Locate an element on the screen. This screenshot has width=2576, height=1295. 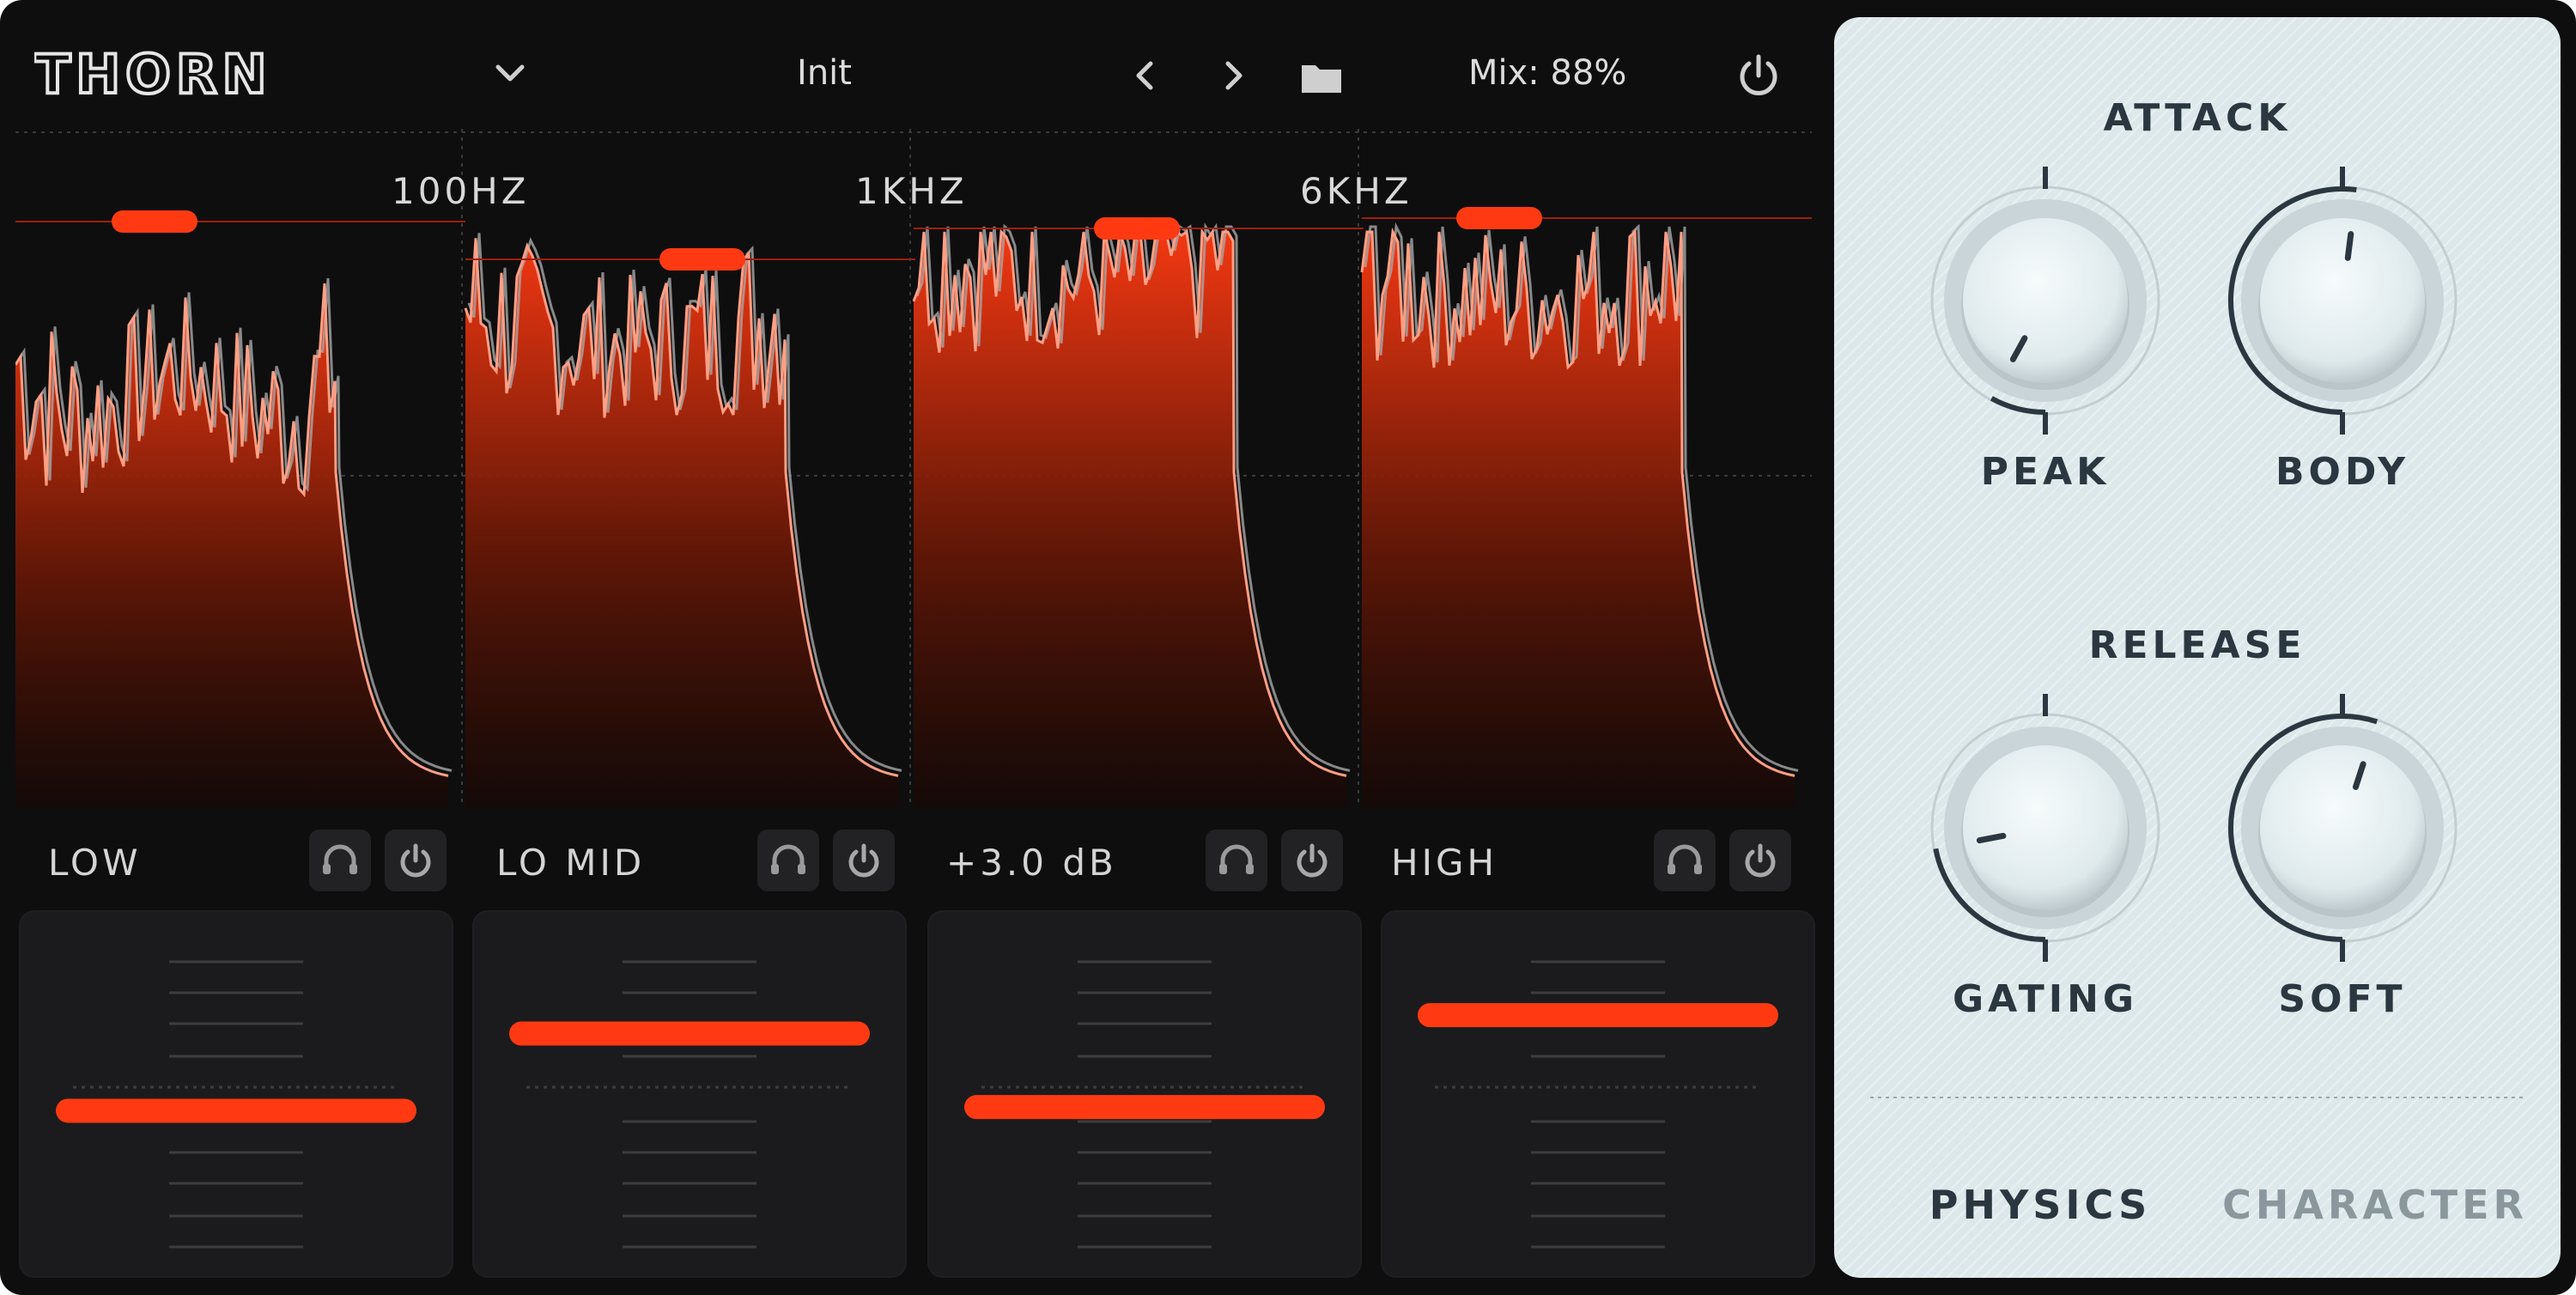
crossover-label-3: 6KHZ is located at coordinates (1356, 191).